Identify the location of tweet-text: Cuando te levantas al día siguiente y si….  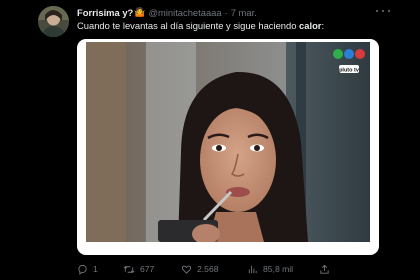
(227, 26).